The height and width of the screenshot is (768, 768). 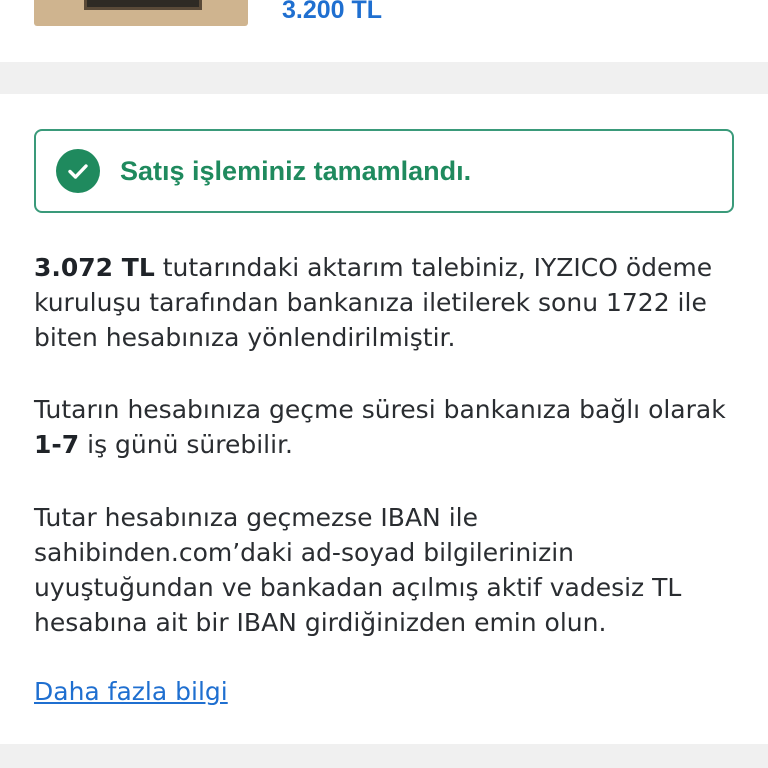 I want to click on thumbnail-product-image, so click(x=143, y=5).